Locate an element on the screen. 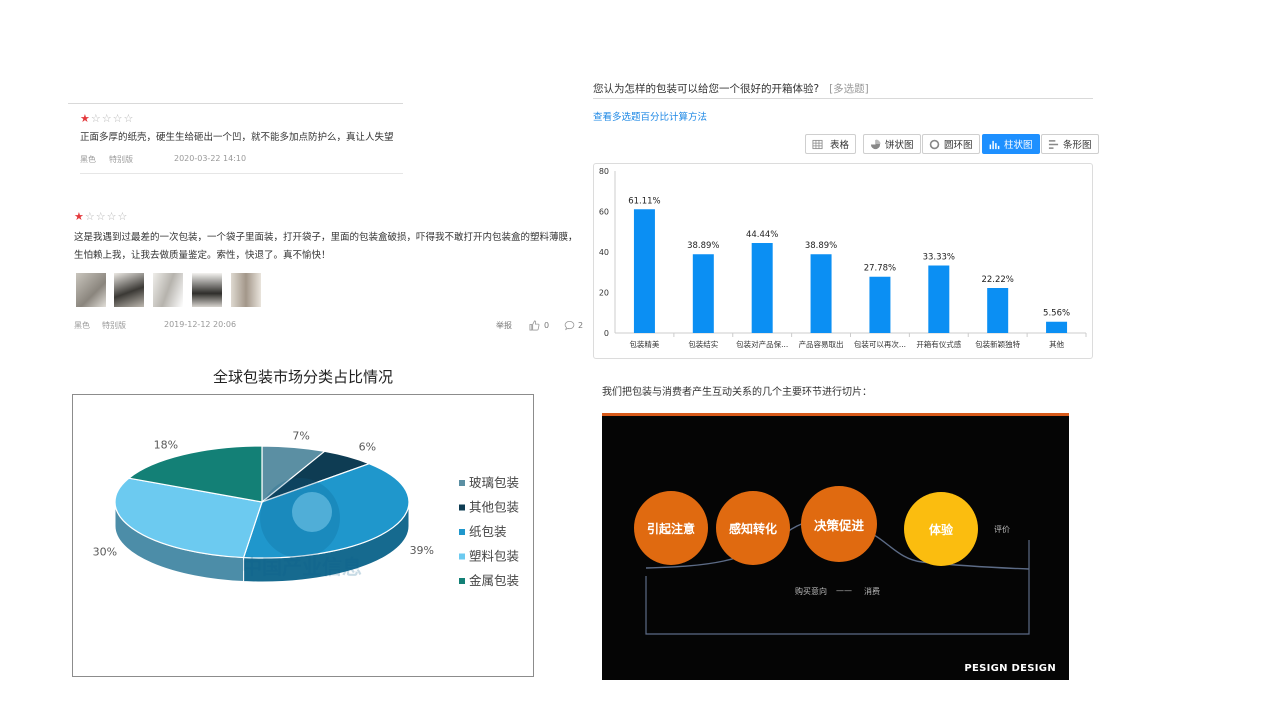  purchase-dash: —— is located at coordinates (844, 590).